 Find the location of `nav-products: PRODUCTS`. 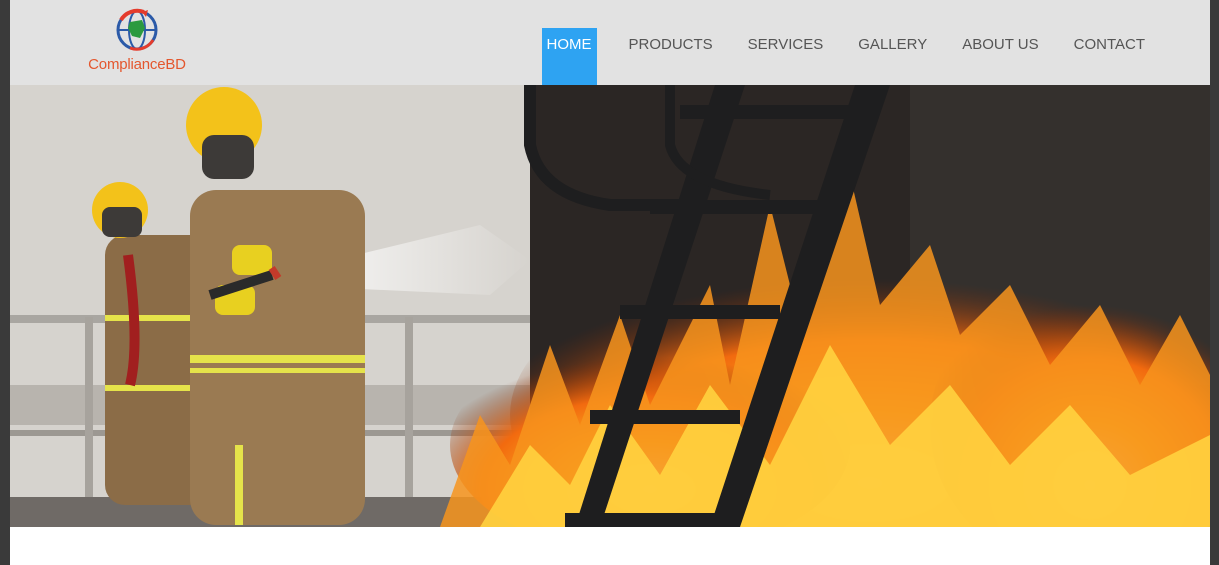

nav-products: PRODUCTS is located at coordinates (671, 56).